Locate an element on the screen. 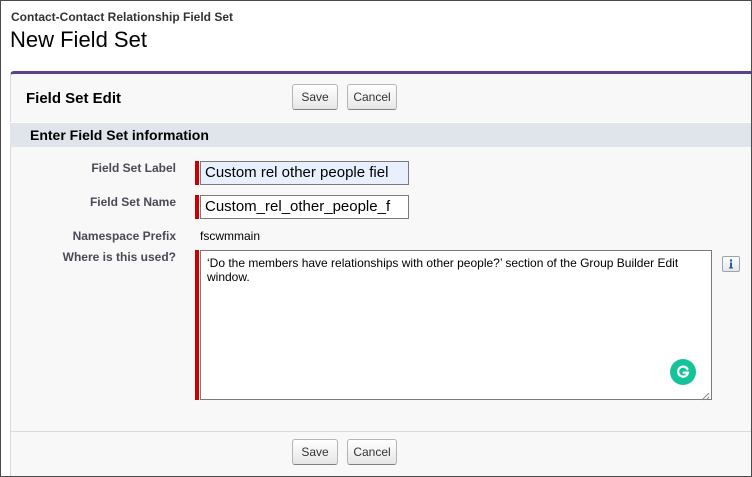  field-set-label-label: Field Set Label is located at coordinates (133, 168).